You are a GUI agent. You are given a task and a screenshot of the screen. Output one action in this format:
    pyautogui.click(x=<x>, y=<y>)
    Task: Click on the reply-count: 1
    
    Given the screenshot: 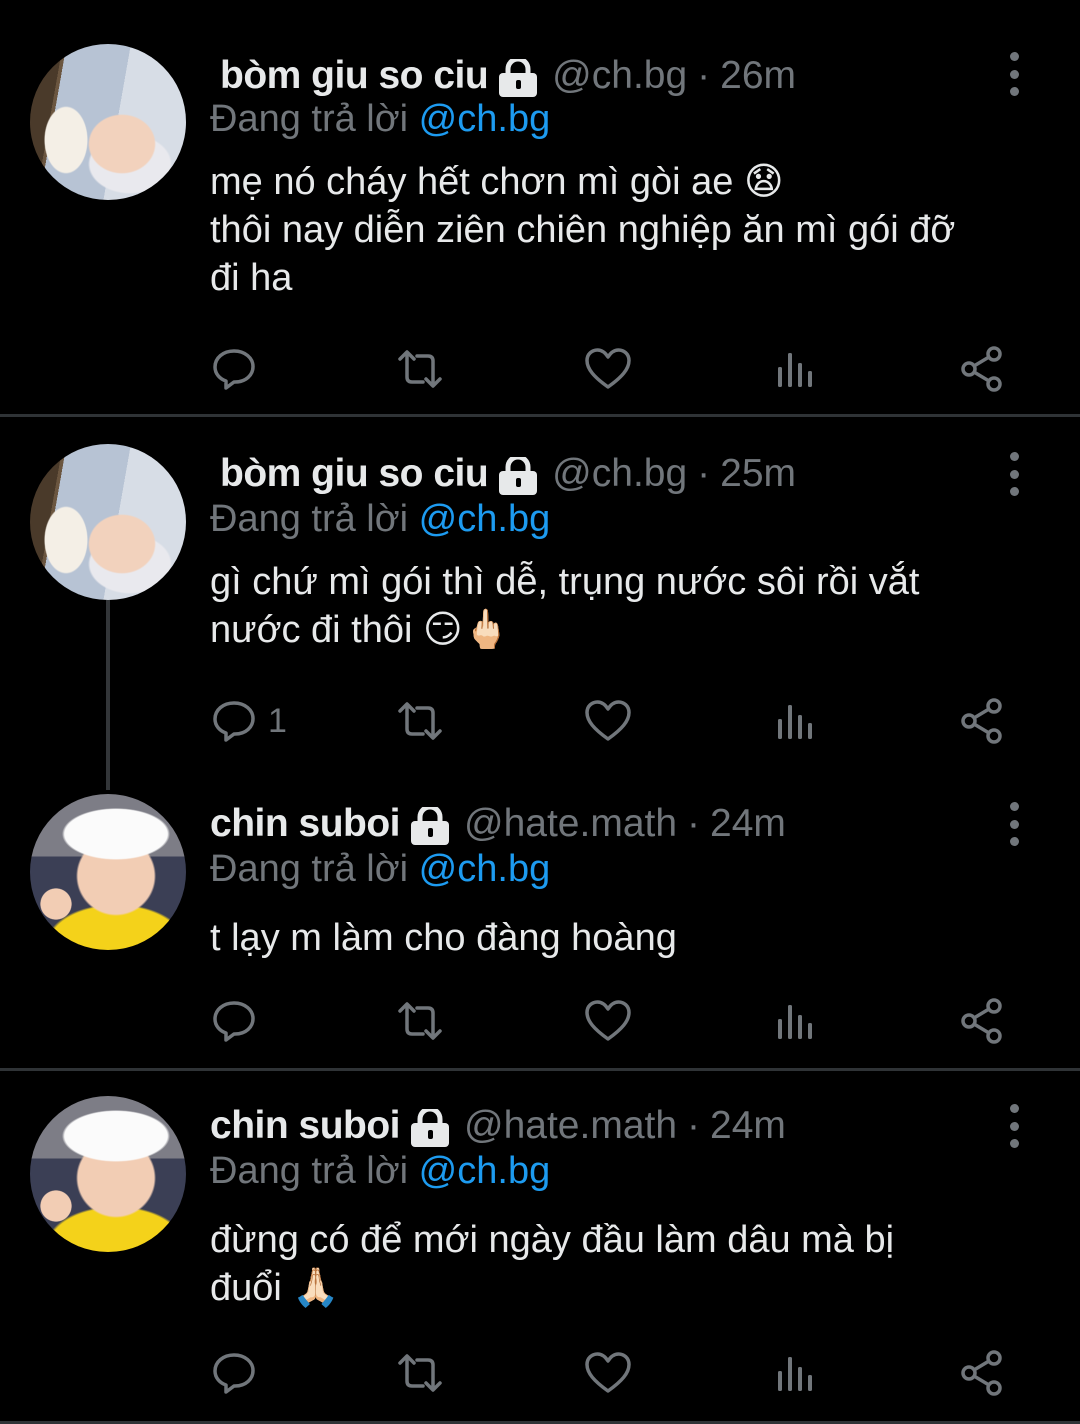 What is the action you would take?
    pyautogui.click(x=277, y=720)
    